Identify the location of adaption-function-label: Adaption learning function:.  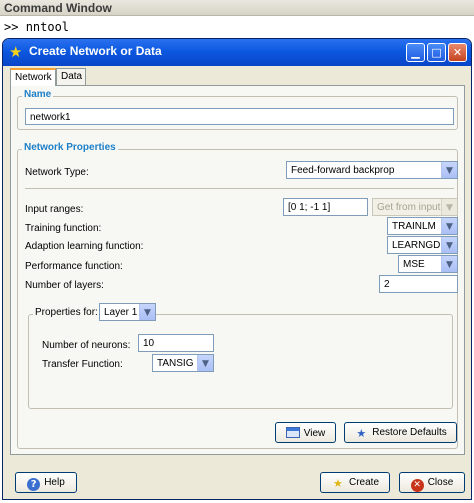
(84, 246).